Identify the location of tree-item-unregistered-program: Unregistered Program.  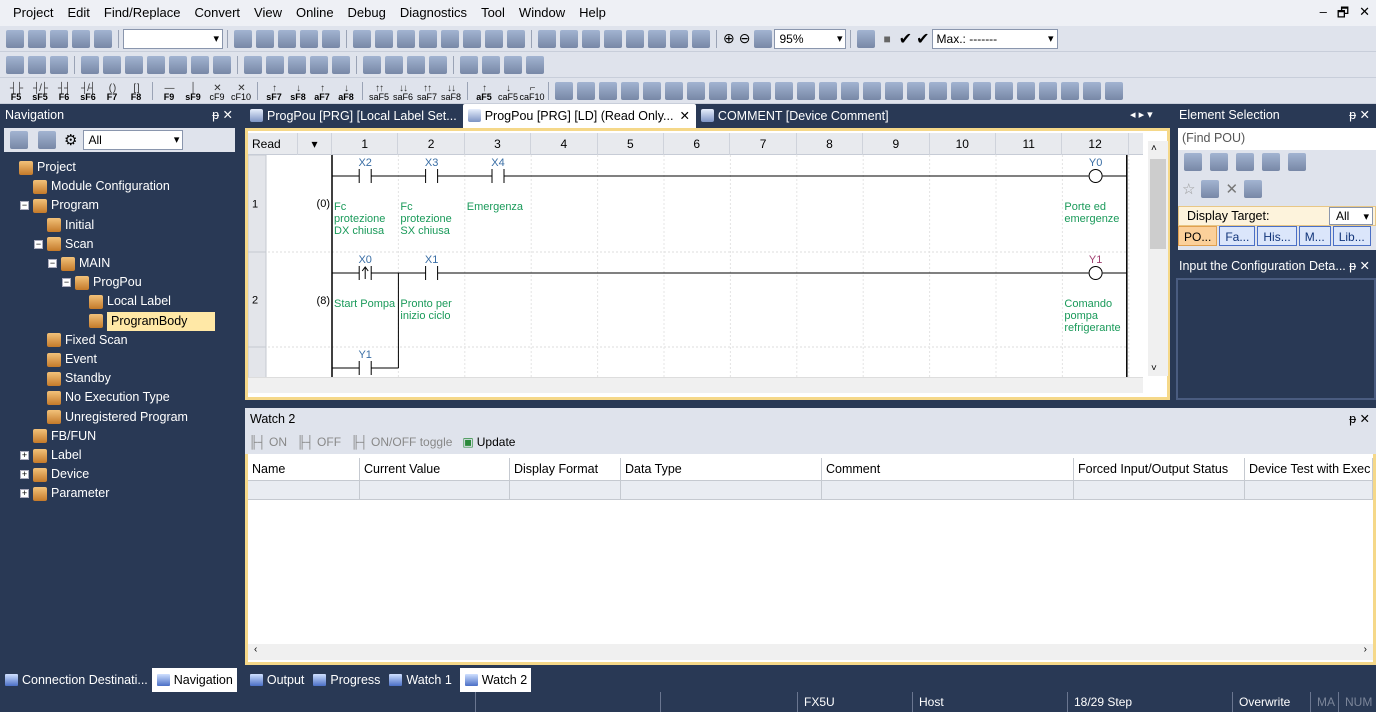
(111, 417).